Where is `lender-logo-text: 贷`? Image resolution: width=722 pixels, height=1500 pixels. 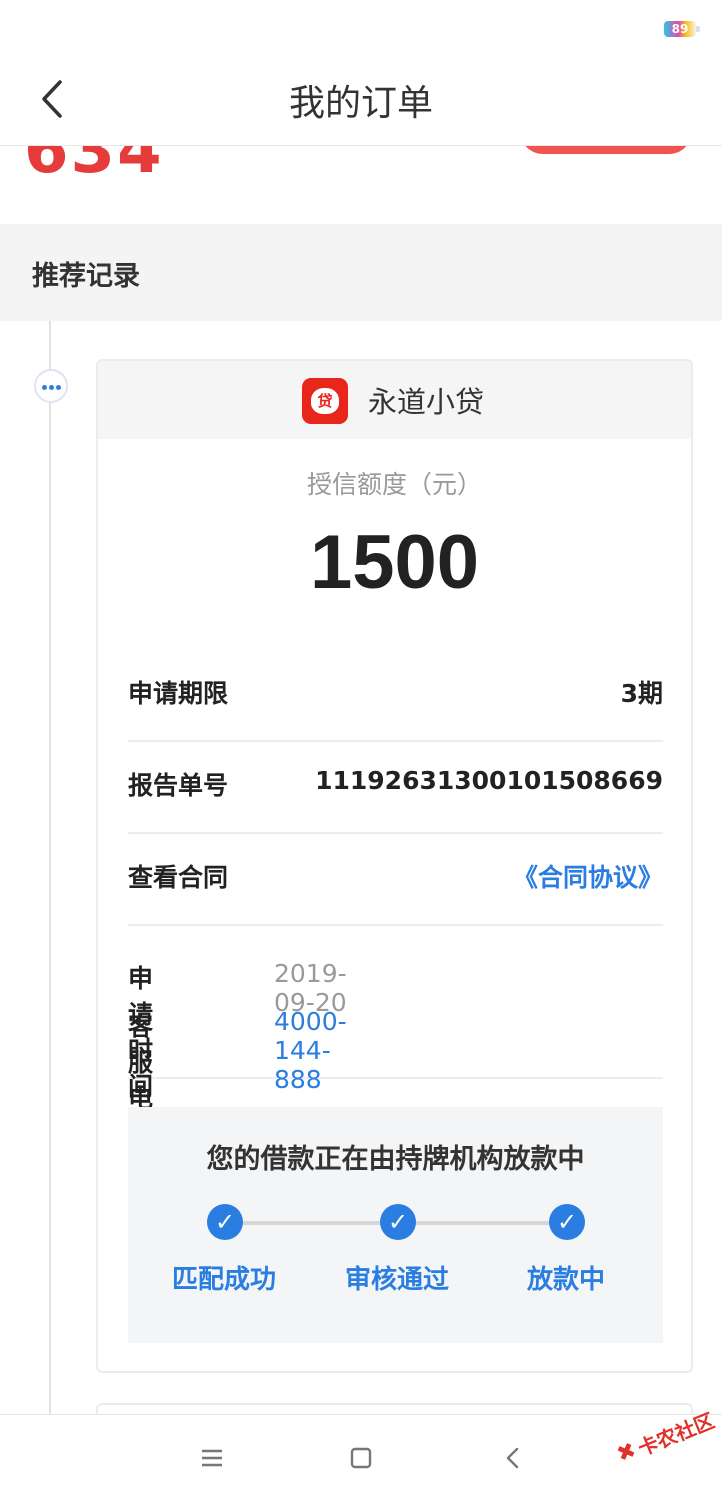 lender-logo-text: 贷 is located at coordinates (325, 401).